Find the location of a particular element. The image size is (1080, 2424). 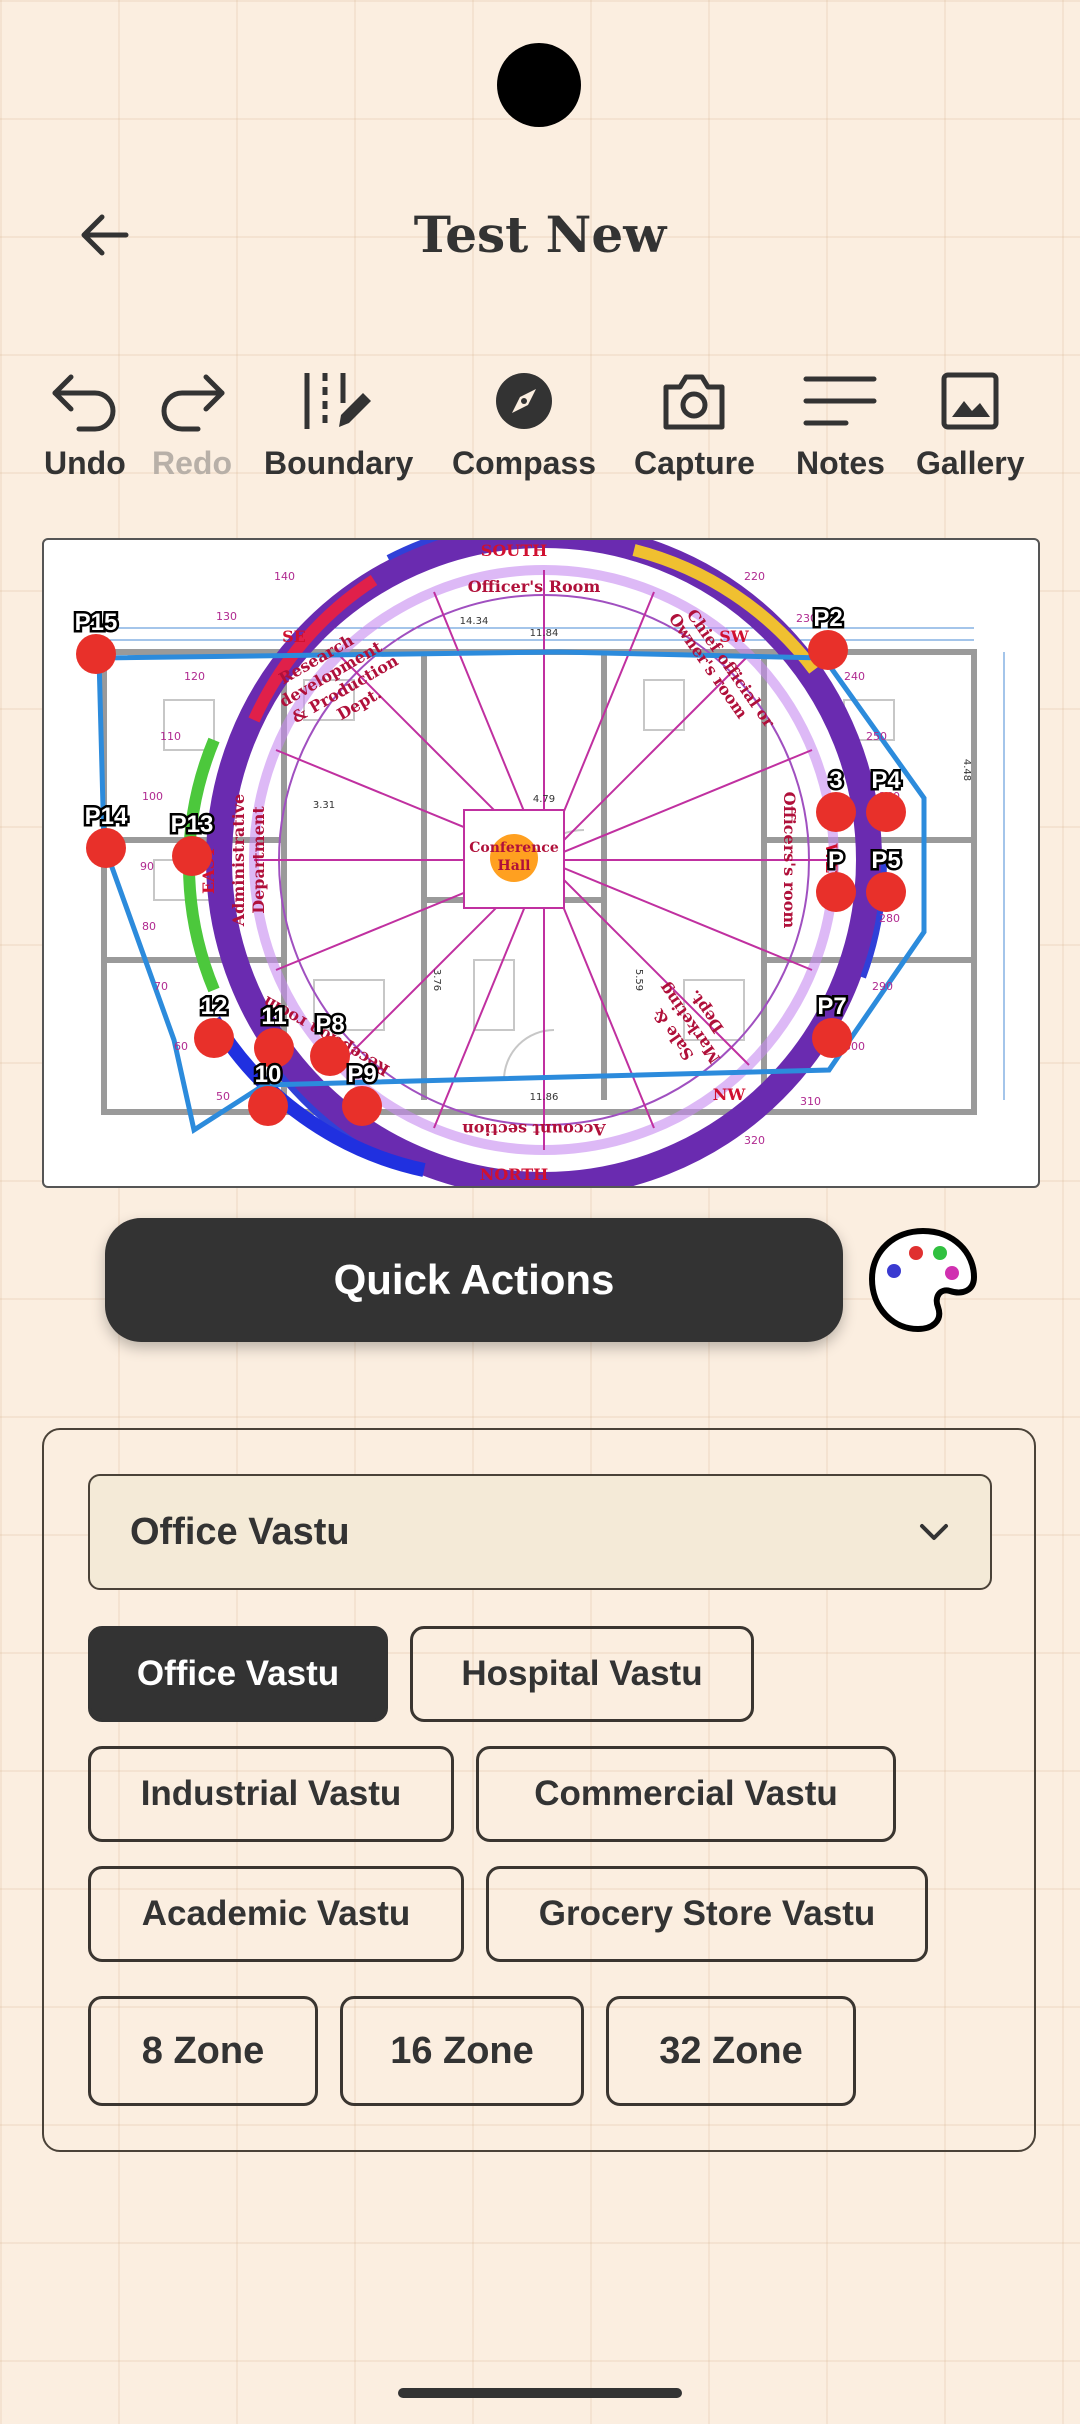

quick-actions-label: Quick Actions is located at coordinates (474, 1279).